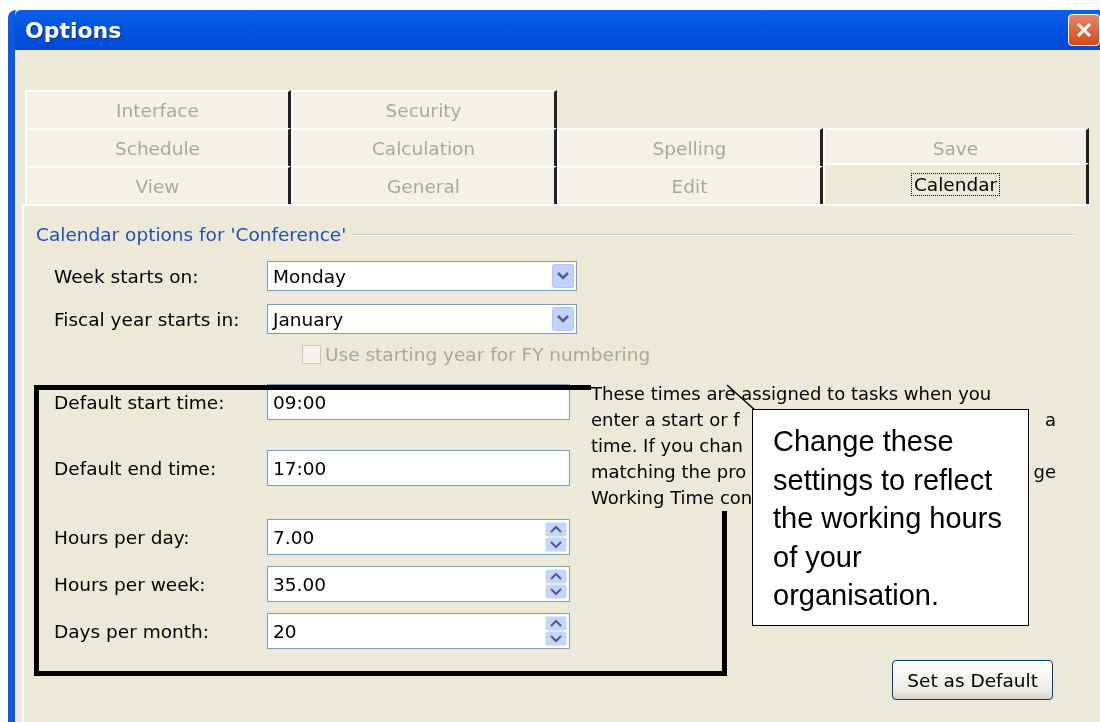 The width and height of the screenshot is (1100, 722). I want to click on close-icon, so click(1084, 30).